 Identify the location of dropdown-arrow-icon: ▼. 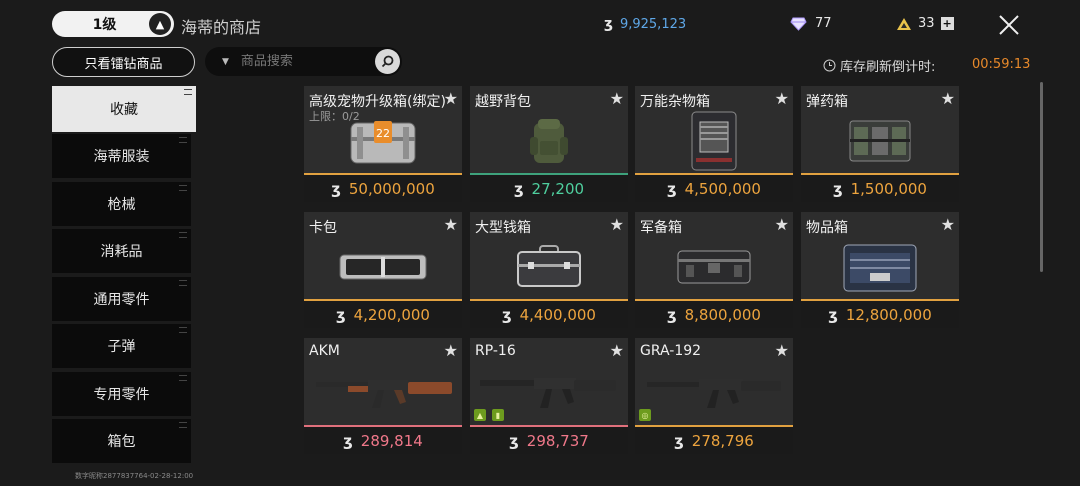
(225, 62).